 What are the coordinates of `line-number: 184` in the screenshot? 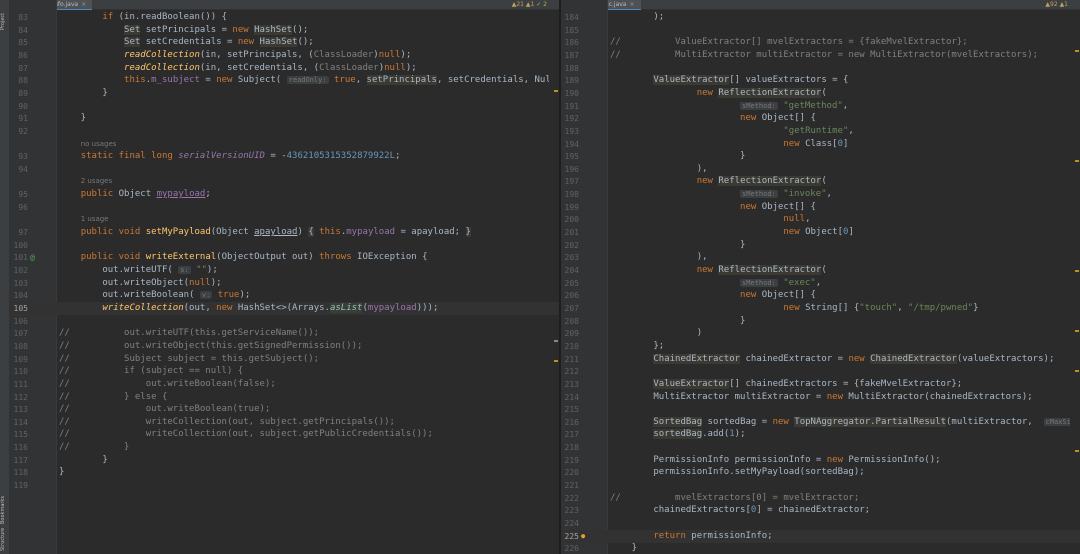 It's located at (570, 17).